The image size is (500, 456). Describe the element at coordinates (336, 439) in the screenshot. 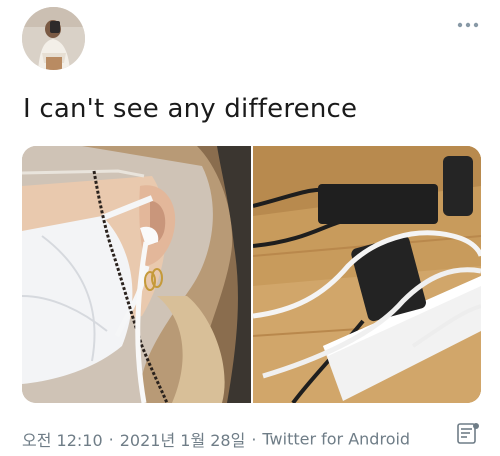

I see `tweet-source-link: Twitter for Android` at that location.